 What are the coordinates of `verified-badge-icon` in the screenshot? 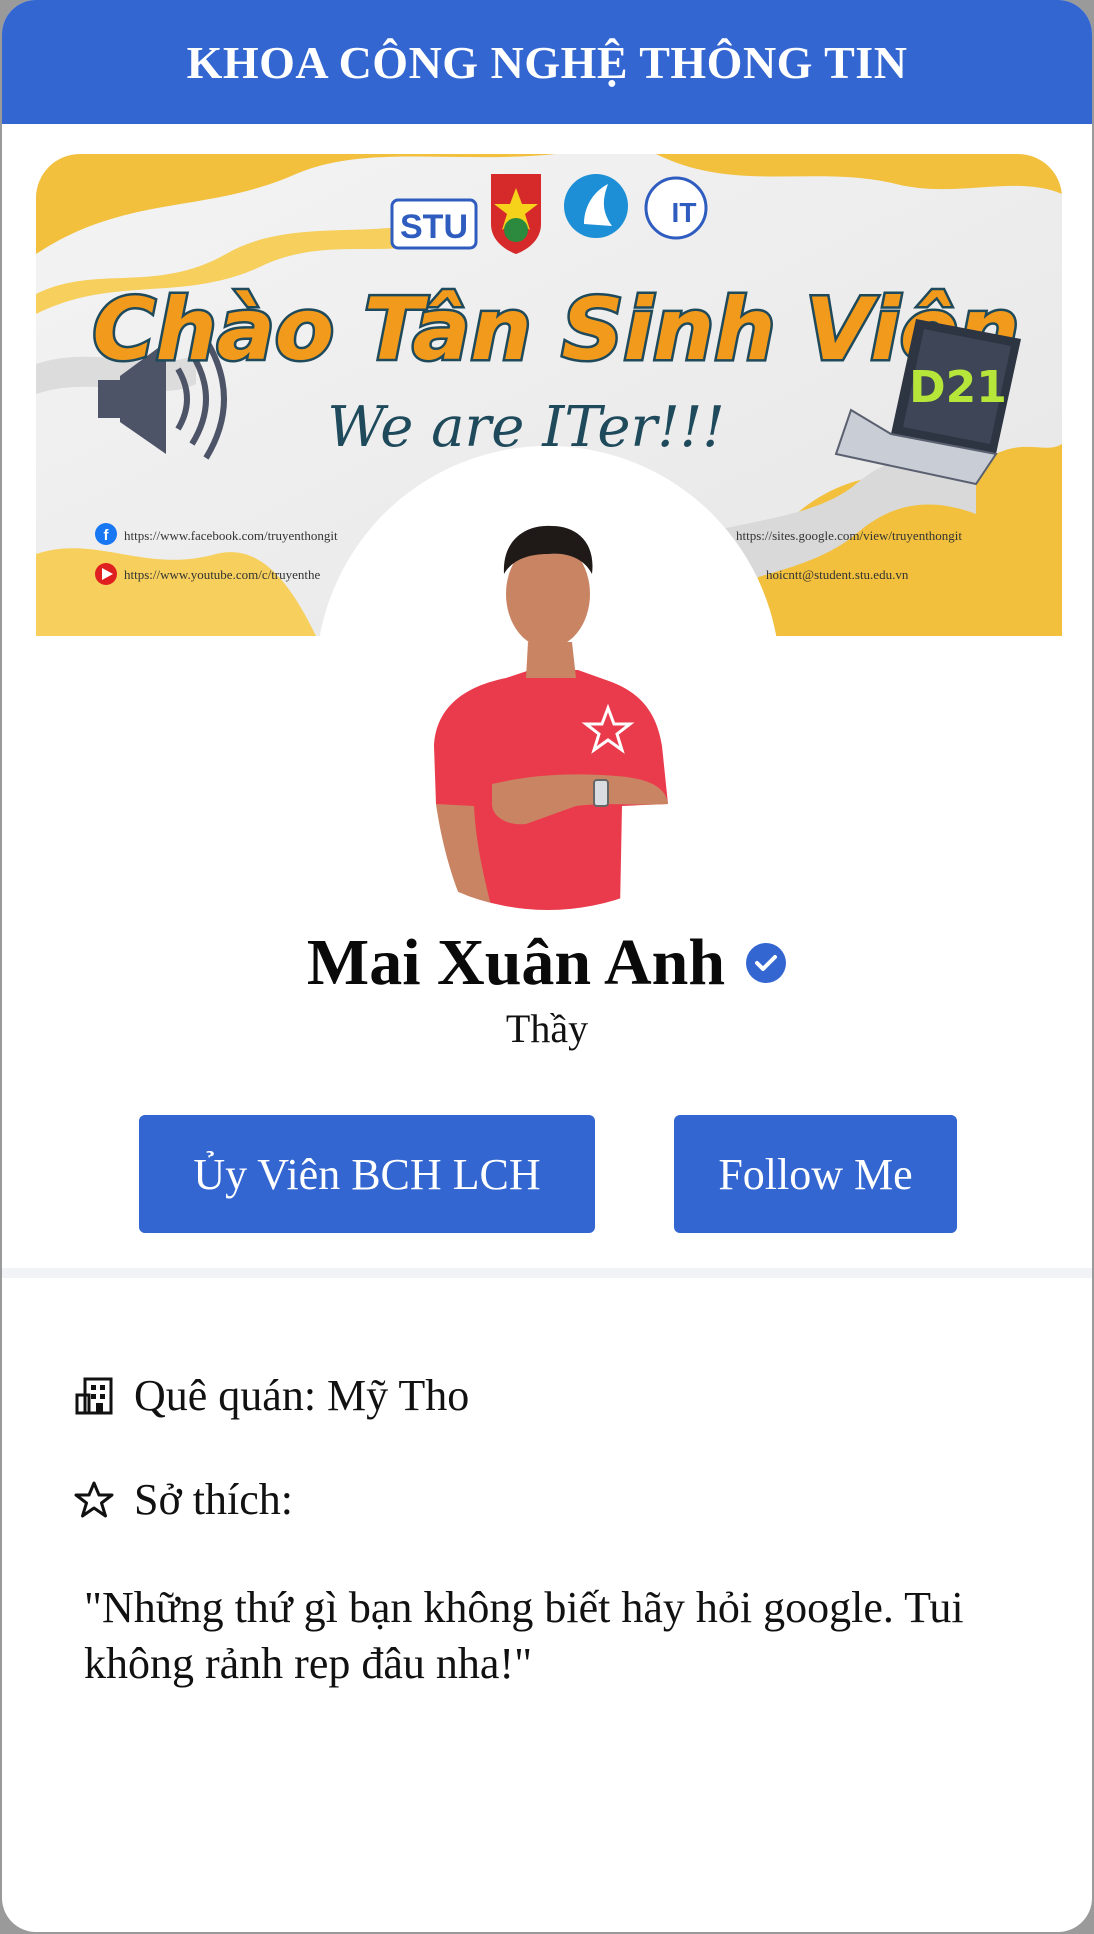 It's located at (766, 963).